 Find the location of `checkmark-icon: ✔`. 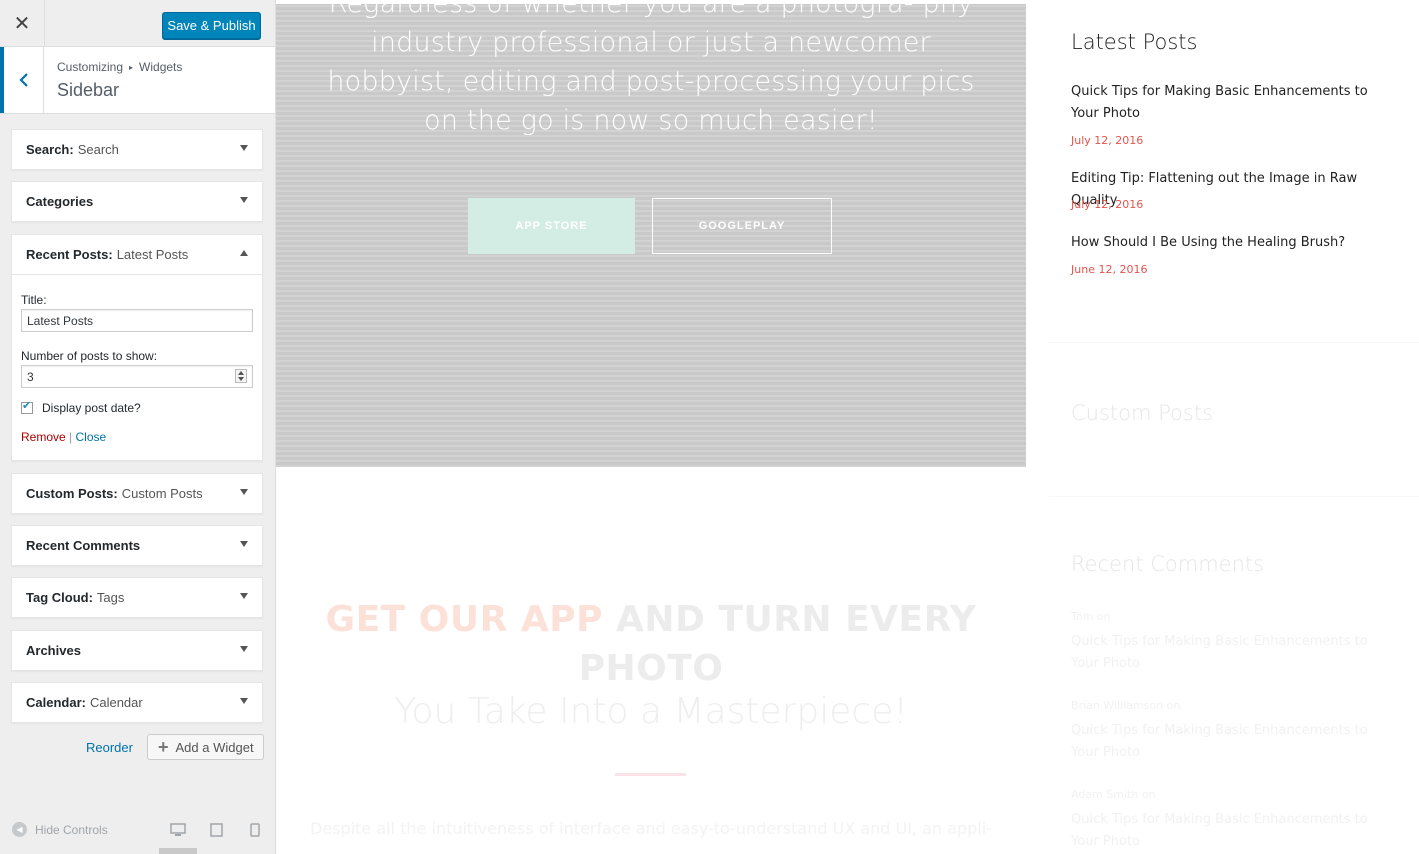

checkmark-icon: ✔ is located at coordinates (27, 406).